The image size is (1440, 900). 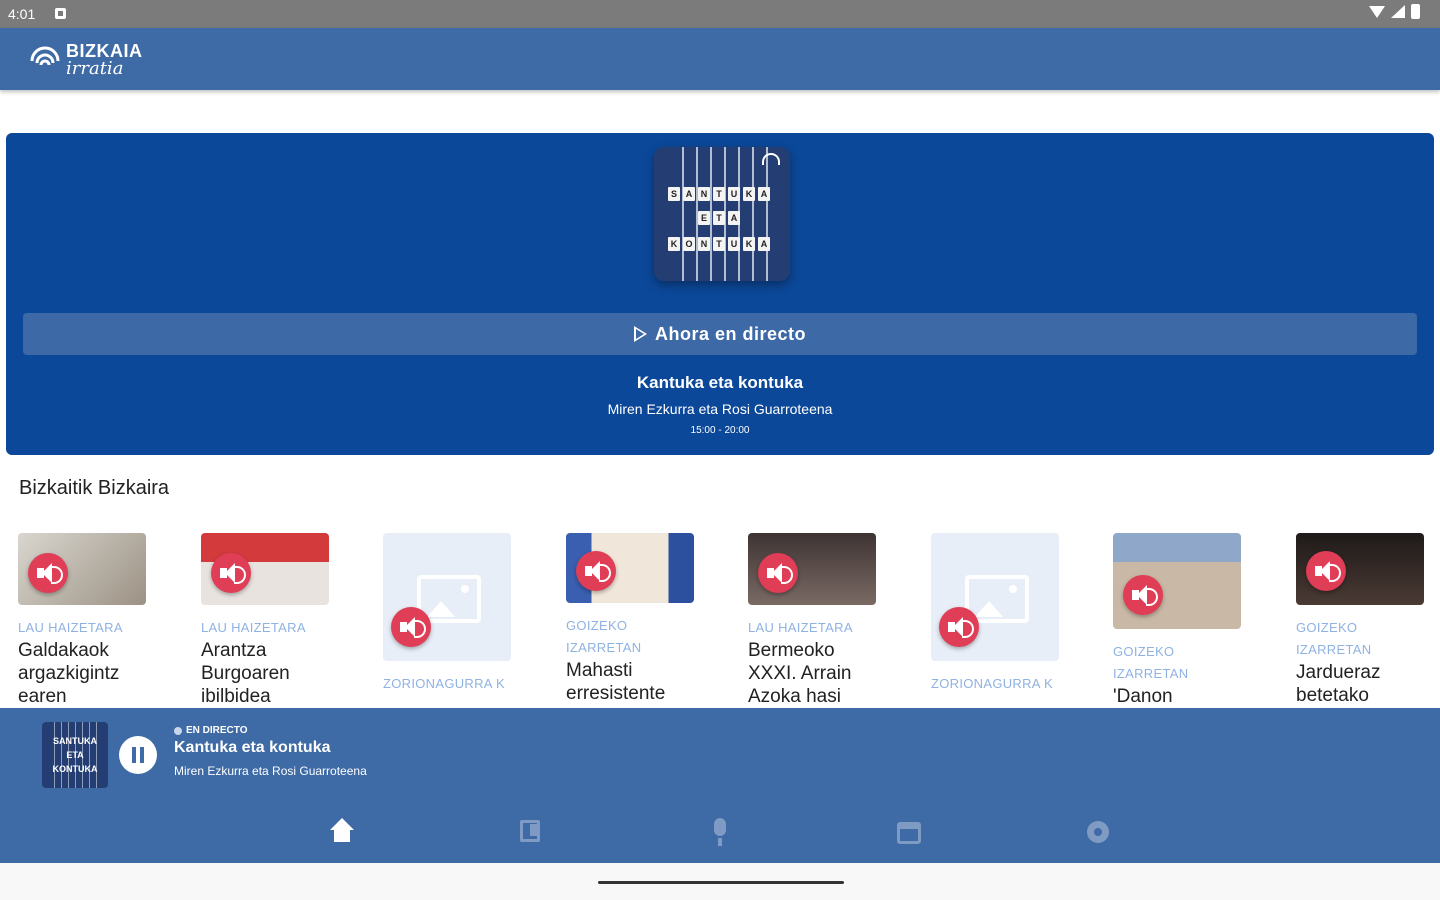 What do you see at coordinates (720, 59) in the screenshot?
I see `app-bar: BIZKAIA irratia` at bounding box center [720, 59].